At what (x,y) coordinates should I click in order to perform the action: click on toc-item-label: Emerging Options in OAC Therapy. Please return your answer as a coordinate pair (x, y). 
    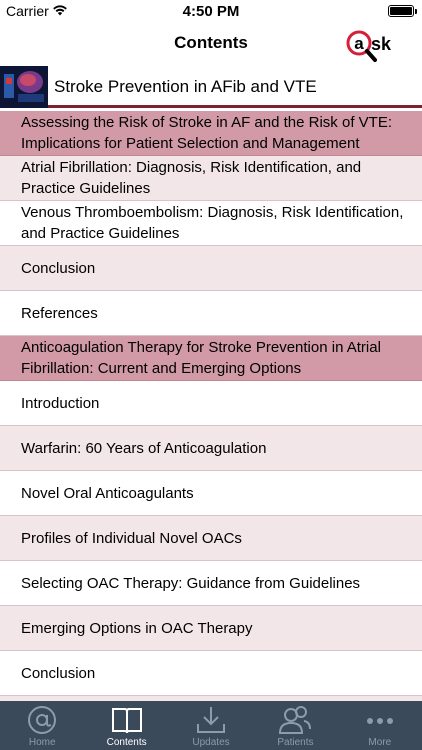
    Looking at the image, I should click on (137, 628).